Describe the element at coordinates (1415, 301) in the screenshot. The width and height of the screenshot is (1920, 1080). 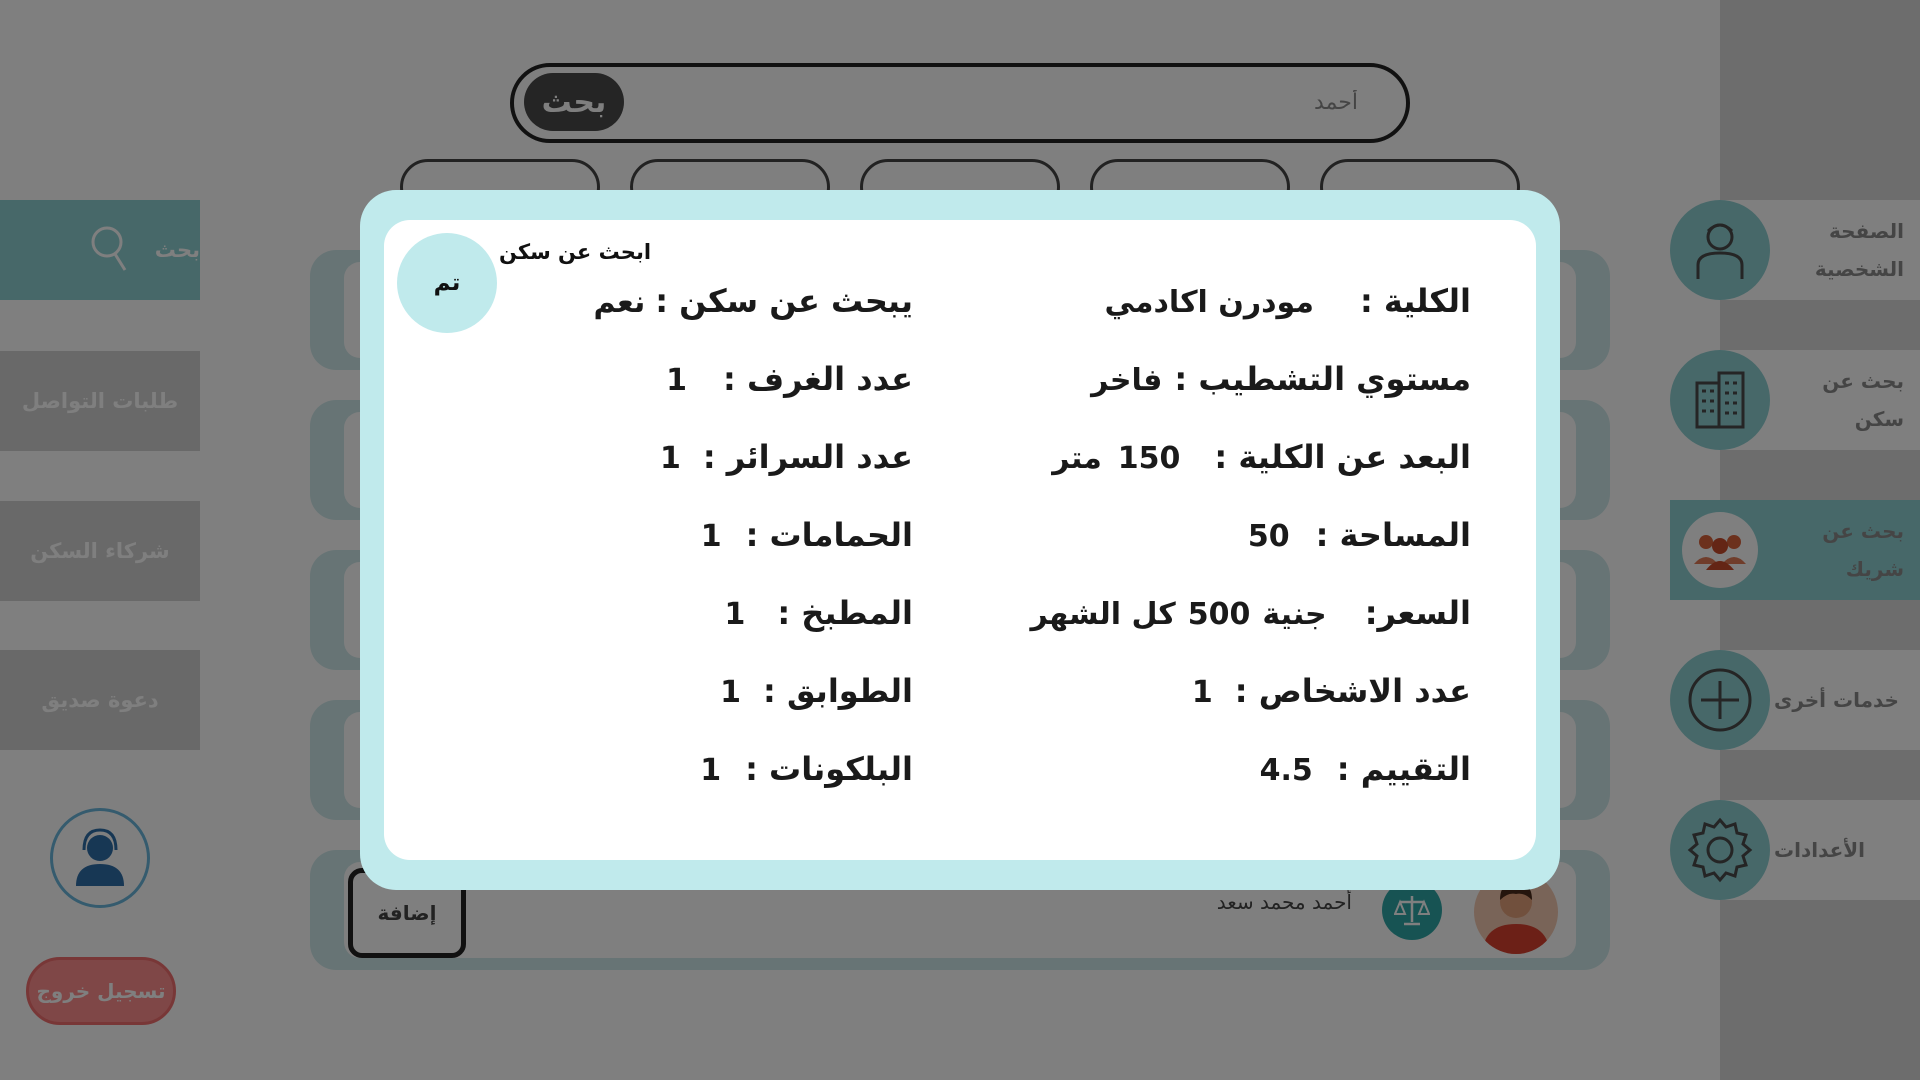
I see `detail-label: الكلية :` at that location.